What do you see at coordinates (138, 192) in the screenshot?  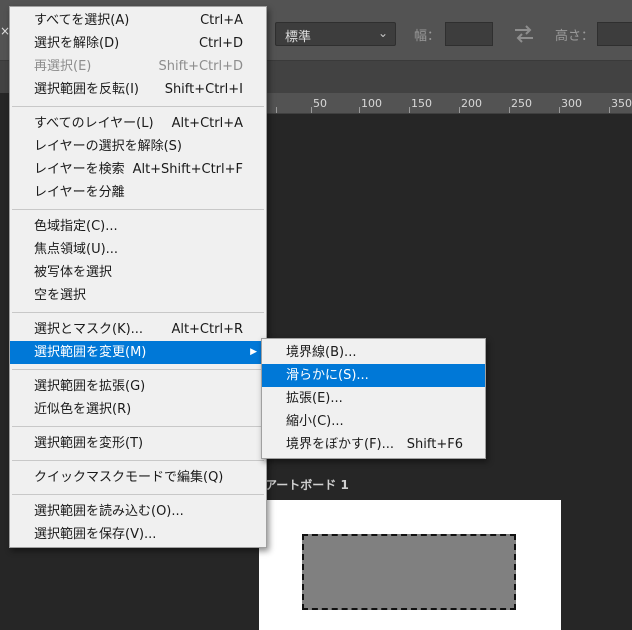 I see `menu-item-isolate-layers: レイヤーを分離` at bounding box center [138, 192].